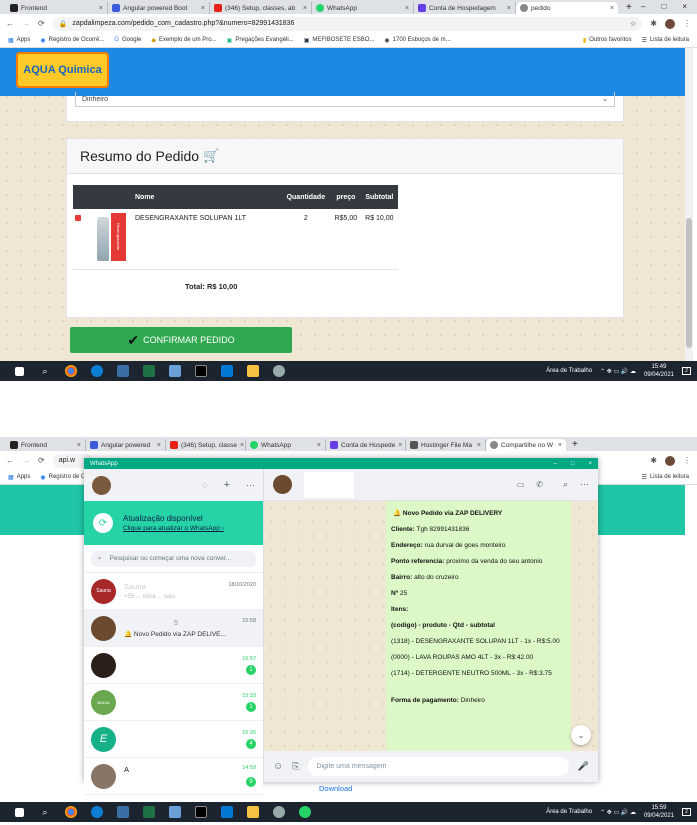  I want to click on list-item: 15:57 1, so click(173, 665).